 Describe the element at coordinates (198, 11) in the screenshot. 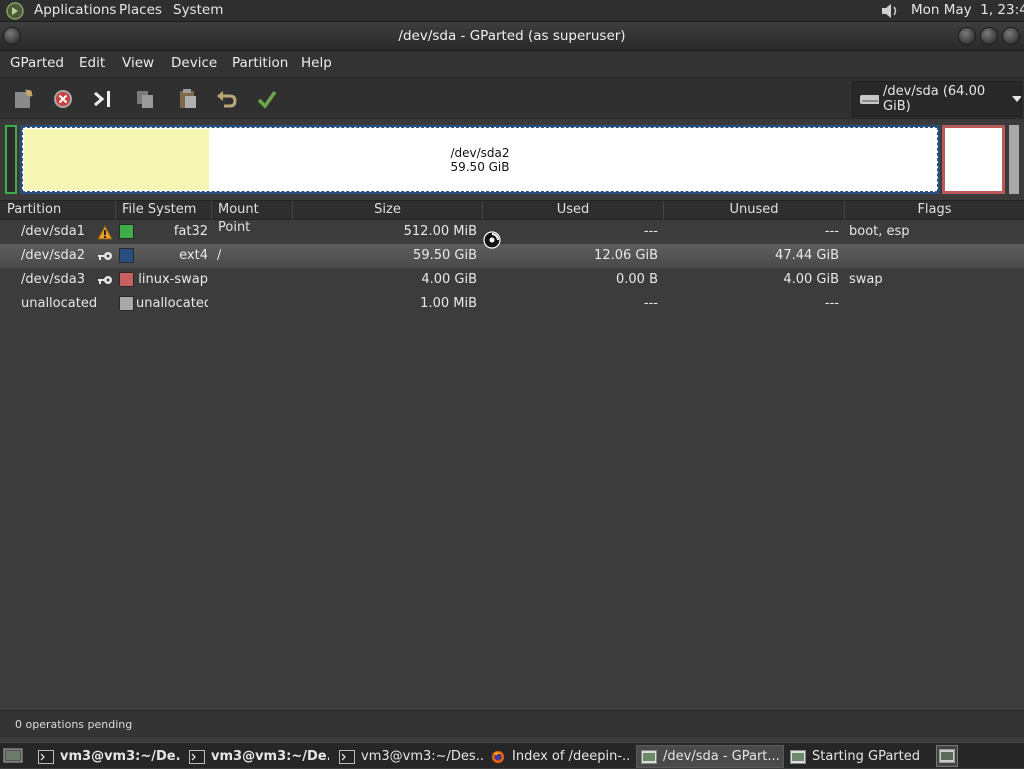

I see `system-menu: System` at that location.